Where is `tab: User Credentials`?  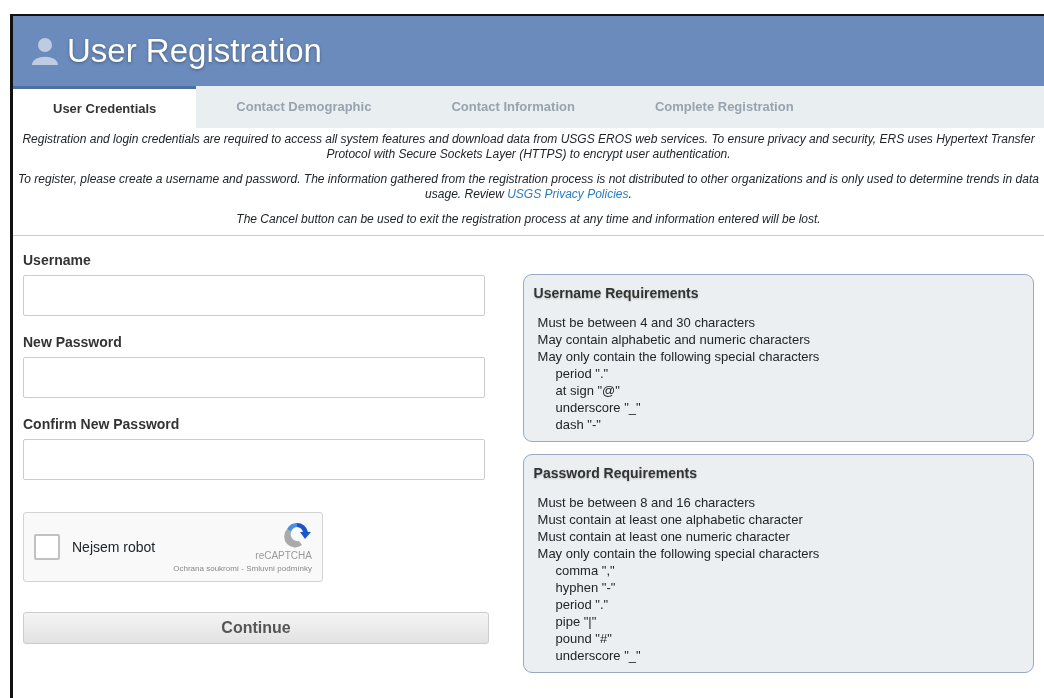
tab: User Credentials is located at coordinates (105, 107).